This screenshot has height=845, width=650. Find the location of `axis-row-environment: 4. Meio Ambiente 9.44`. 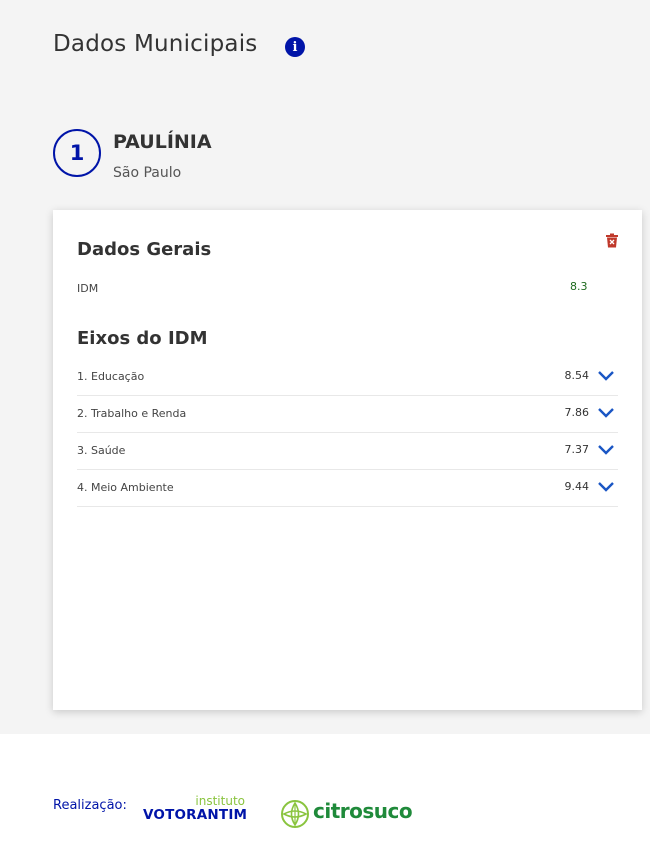

axis-row-environment: 4. Meio Ambiente 9.44 is located at coordinates (347, 488).